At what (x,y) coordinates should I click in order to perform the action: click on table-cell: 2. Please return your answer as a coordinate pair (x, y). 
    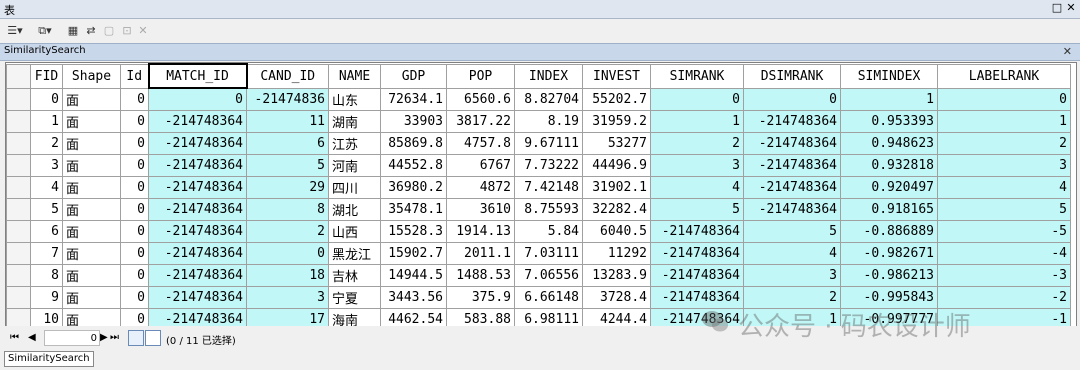
    Looking at the image, I should click on (697, 143).